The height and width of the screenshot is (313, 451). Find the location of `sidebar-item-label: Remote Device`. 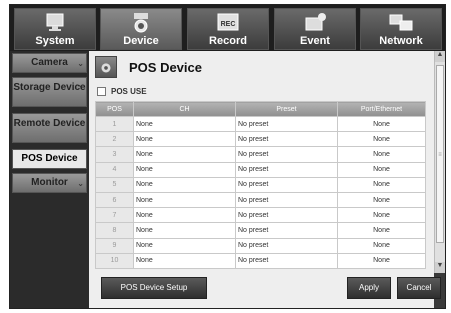

sidebar-item-label: Remote Device is located at coordinates (49, 123).